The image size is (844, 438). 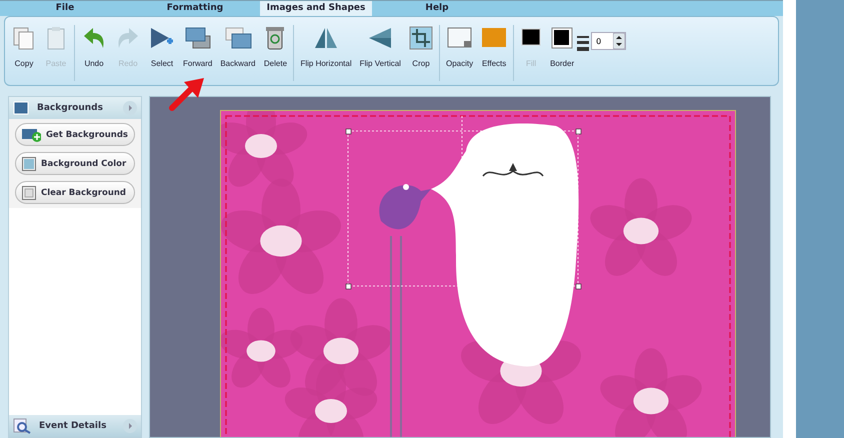 I want to click on sidebar-button: Background Color, so click(x=75, y=163).